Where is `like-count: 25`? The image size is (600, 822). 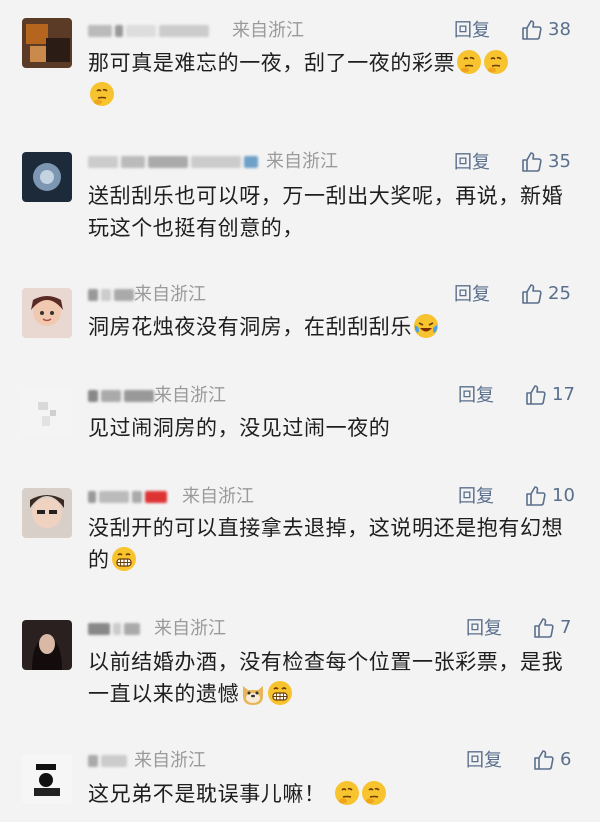 like-count: 25 is located at coordinates (559, 293).